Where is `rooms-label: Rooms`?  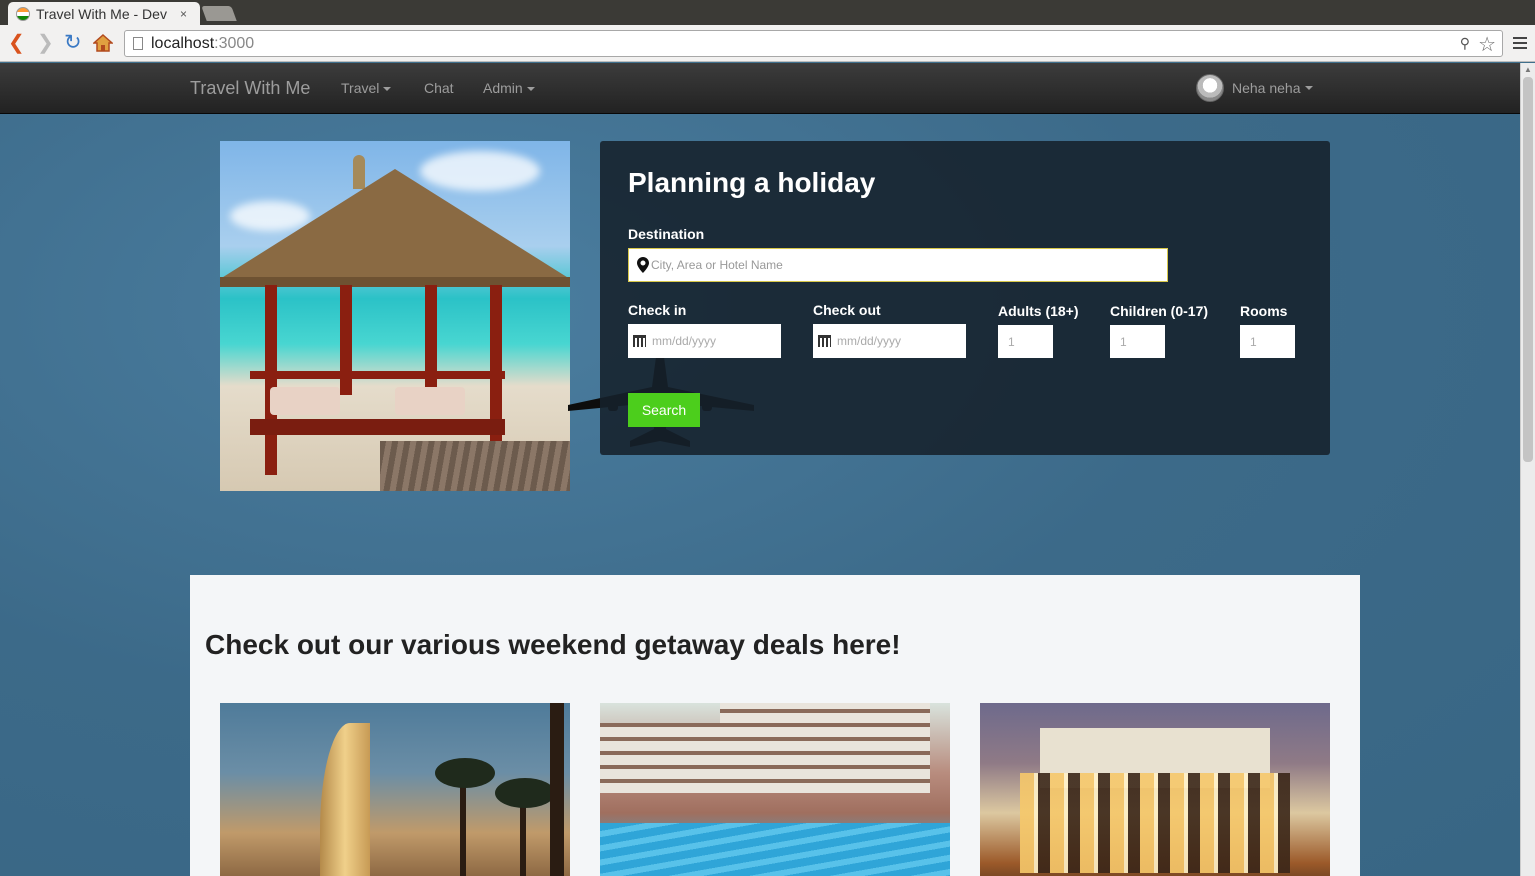 rooms-label: Rooms is located at coordinates (1264, 311).